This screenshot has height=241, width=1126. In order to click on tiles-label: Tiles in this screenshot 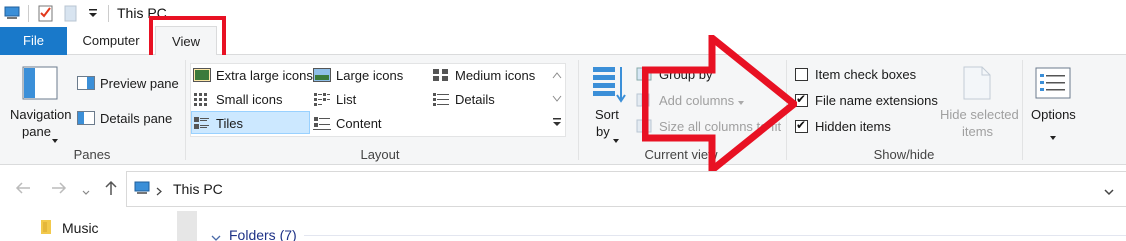, I will do `click(229, 123)`.